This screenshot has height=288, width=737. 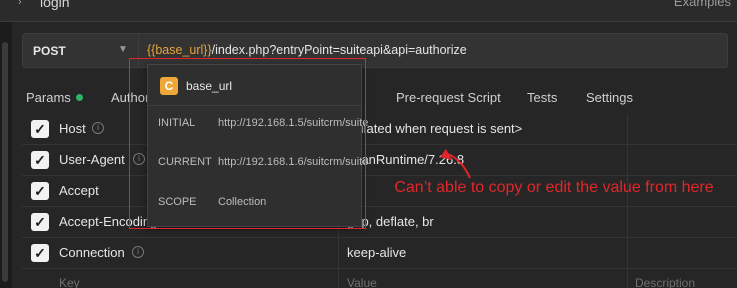 What do you see at coordinates (293, 123) in the screenshot?
I see `initial-value: http://192.168.1.5/suitcrm/suite` at bounding box center [293, 123].